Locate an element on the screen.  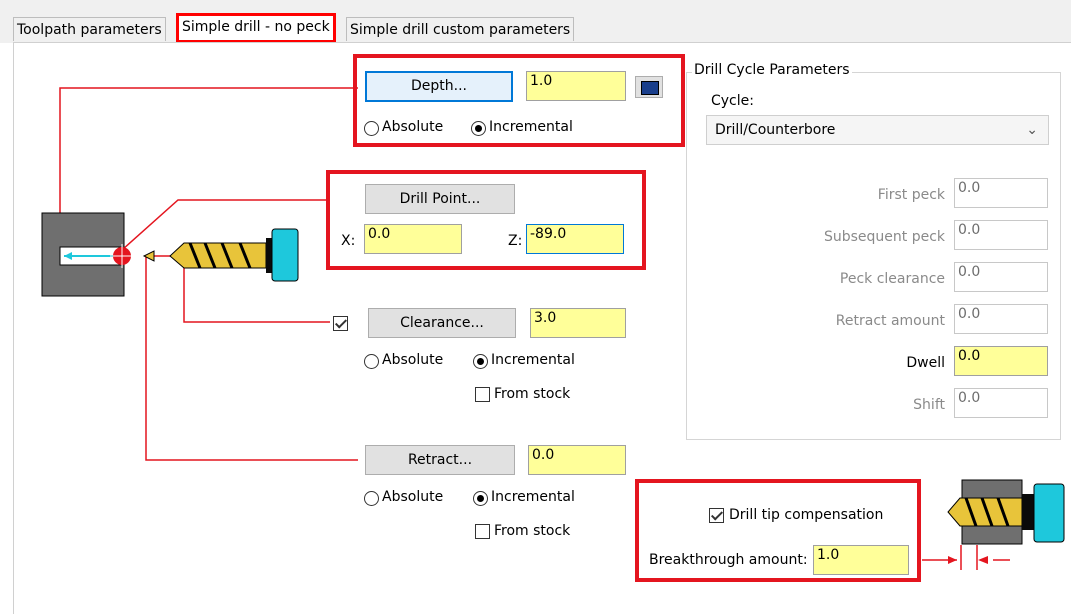
subsequent-peck-input: 0.0 is located at coordinates (1001, 235).